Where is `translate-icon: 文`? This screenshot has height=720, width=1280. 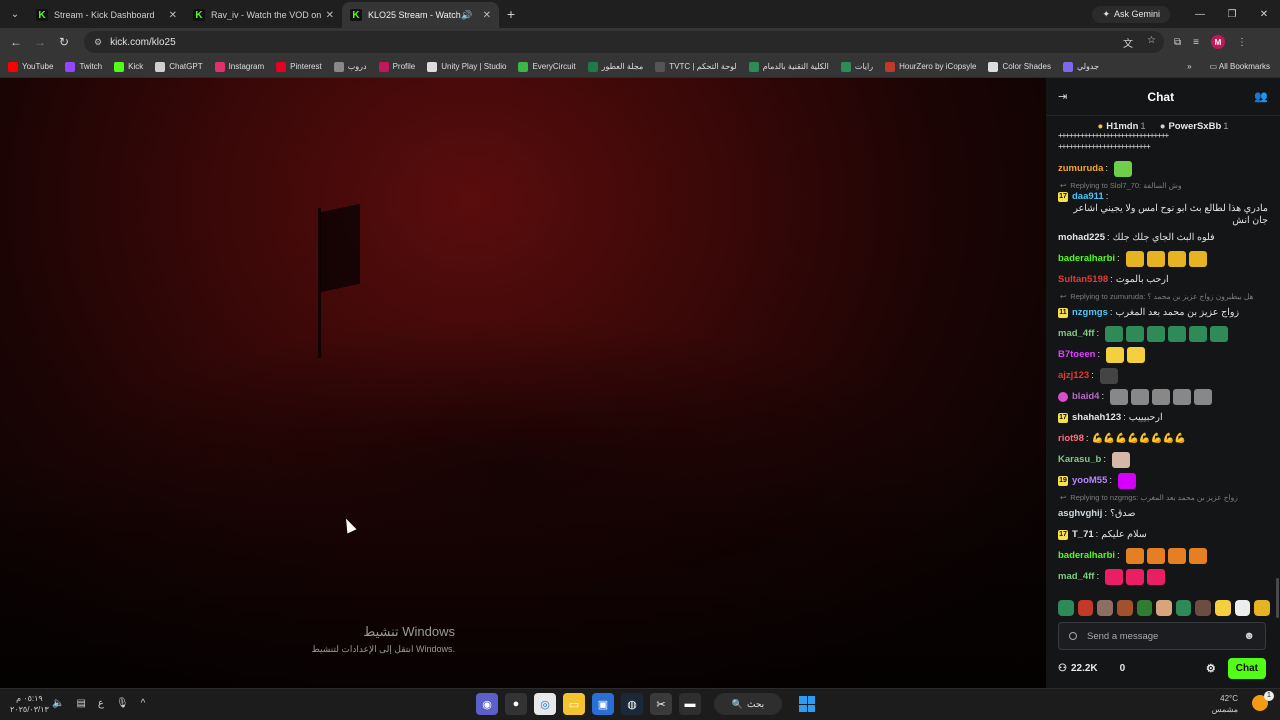 translate-icon: 文 is located at coordinates (1128, 42).